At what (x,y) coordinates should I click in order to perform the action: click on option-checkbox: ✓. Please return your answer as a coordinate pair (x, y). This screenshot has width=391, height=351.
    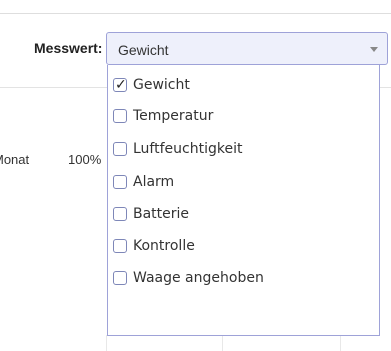
    Looking at the image, I should click on (120, 84).